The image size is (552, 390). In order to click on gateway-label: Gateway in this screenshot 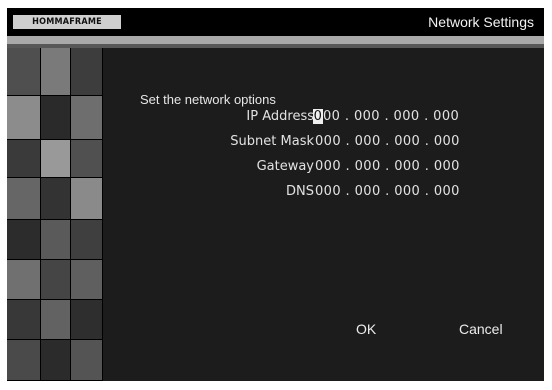, I will do `click(285, 166)`.